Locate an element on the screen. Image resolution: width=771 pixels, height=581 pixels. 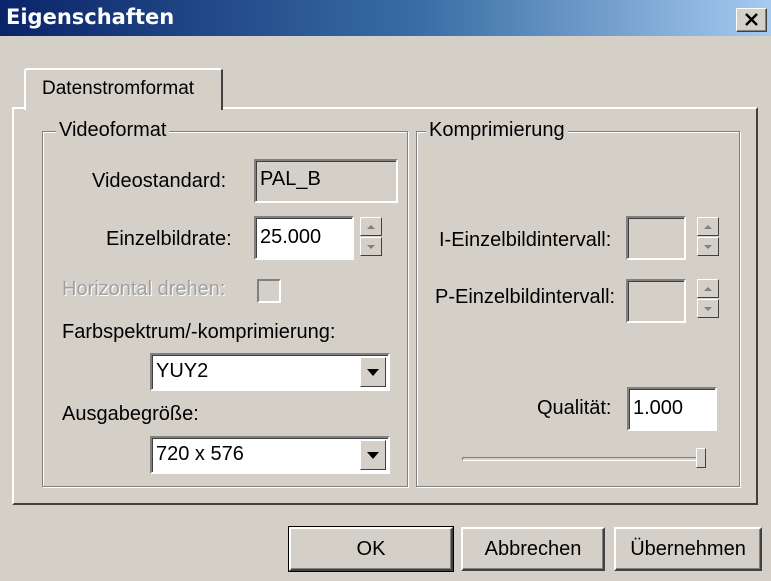
quality-label: Qualität: is located at coordinates (574, 408).